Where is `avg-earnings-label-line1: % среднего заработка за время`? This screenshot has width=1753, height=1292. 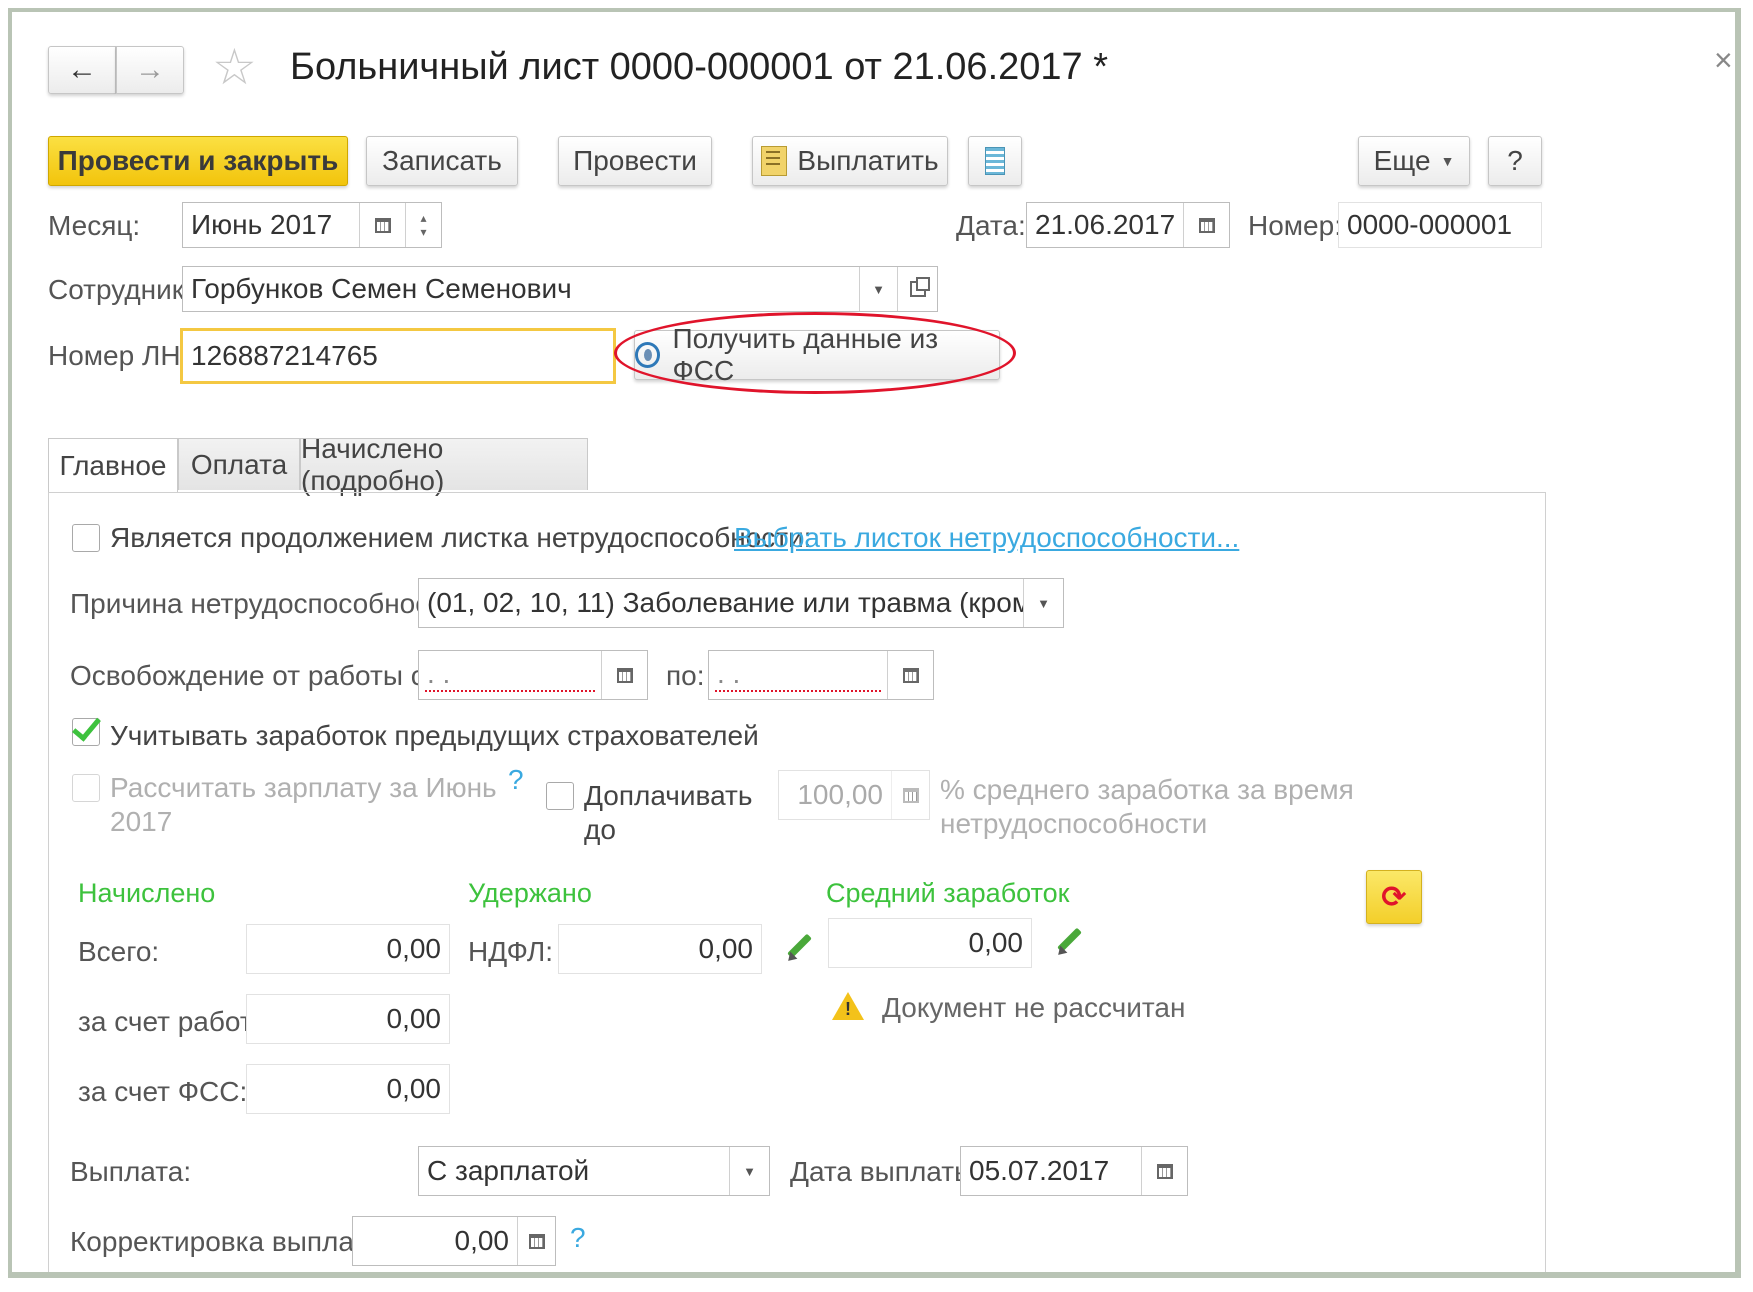
avg-earnings-label-line1: % среднего заработка за время is located at coordinates (1147, 789).